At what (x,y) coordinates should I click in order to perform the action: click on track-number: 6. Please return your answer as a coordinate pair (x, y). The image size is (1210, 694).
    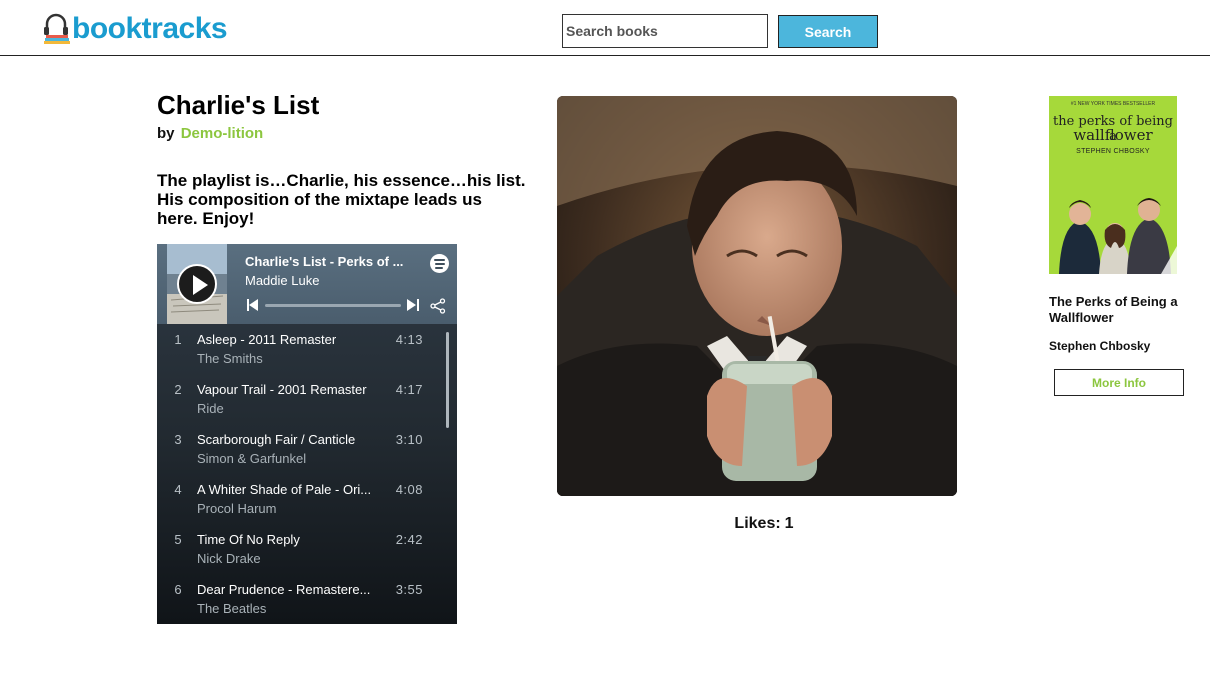
    Looking at the image, I should click on (178, 589).